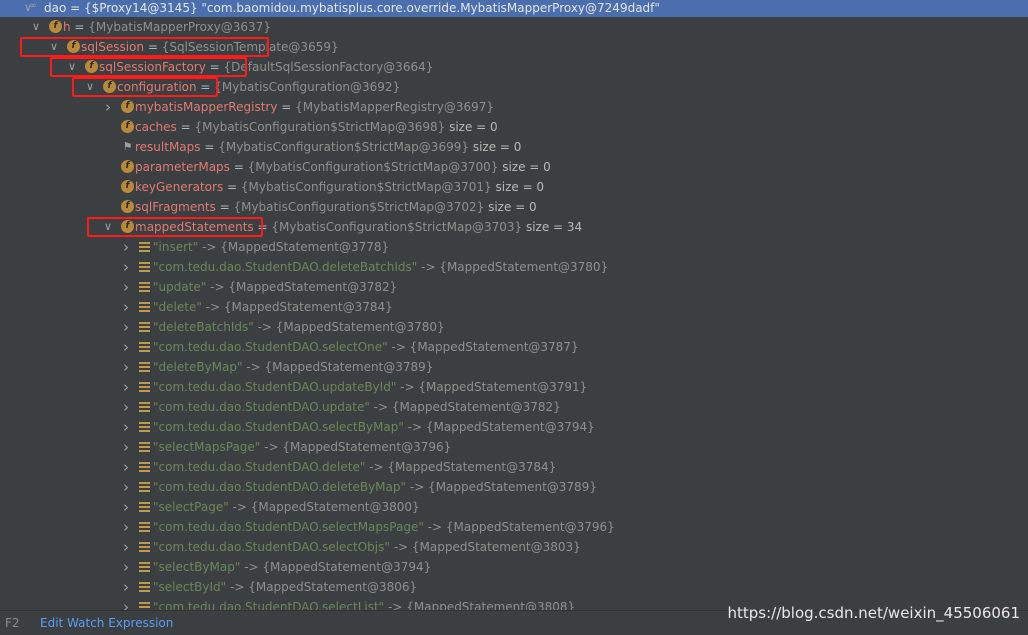 This screenshot has width=1028, height=635. What do you see at coordinates (275, 387) in the screenshot?
I see `map-key: "com.tedu.dao.StudentDAO.updateById"` at bounding box center [275, 387].